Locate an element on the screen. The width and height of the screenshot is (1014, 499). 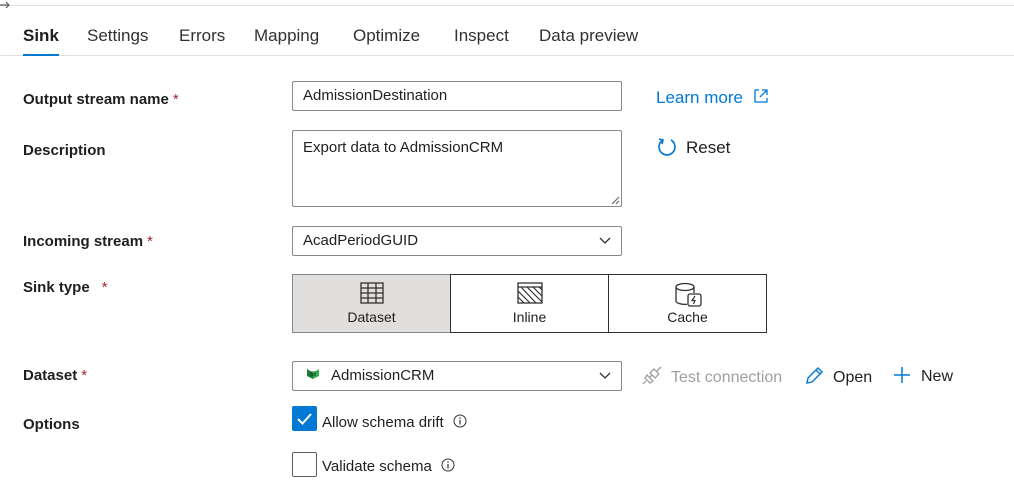
tab-inspect: Inspect is located at coordinates (481, 40).